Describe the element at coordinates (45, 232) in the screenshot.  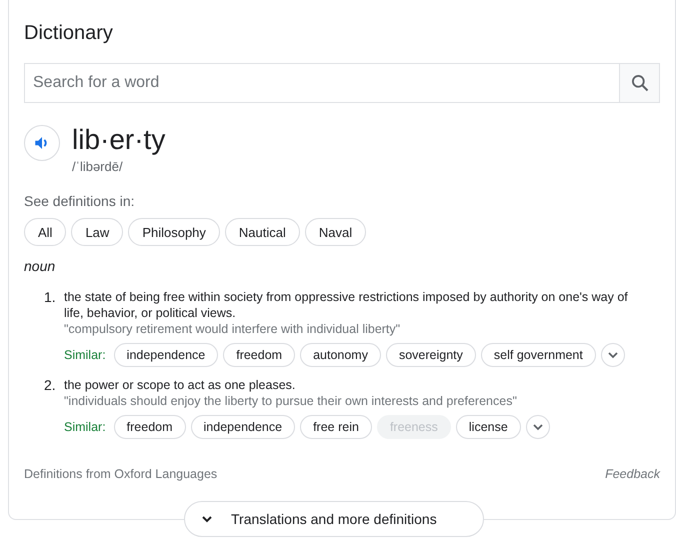
I see `domain-chip: All` at that location.